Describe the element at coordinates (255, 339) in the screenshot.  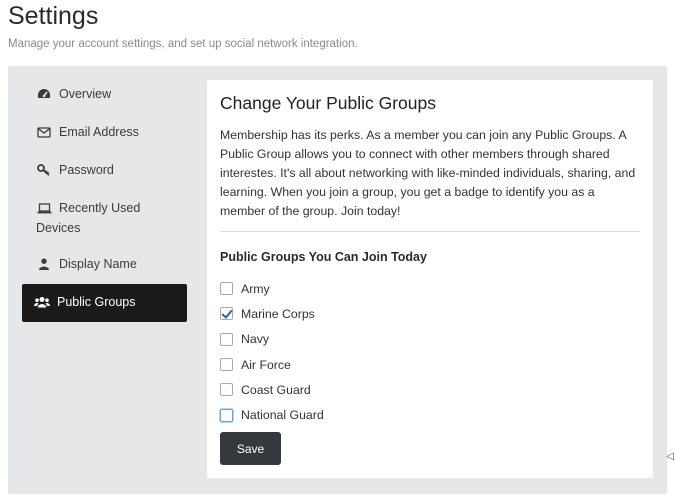
I see `group-option-label: Navy` at that location.